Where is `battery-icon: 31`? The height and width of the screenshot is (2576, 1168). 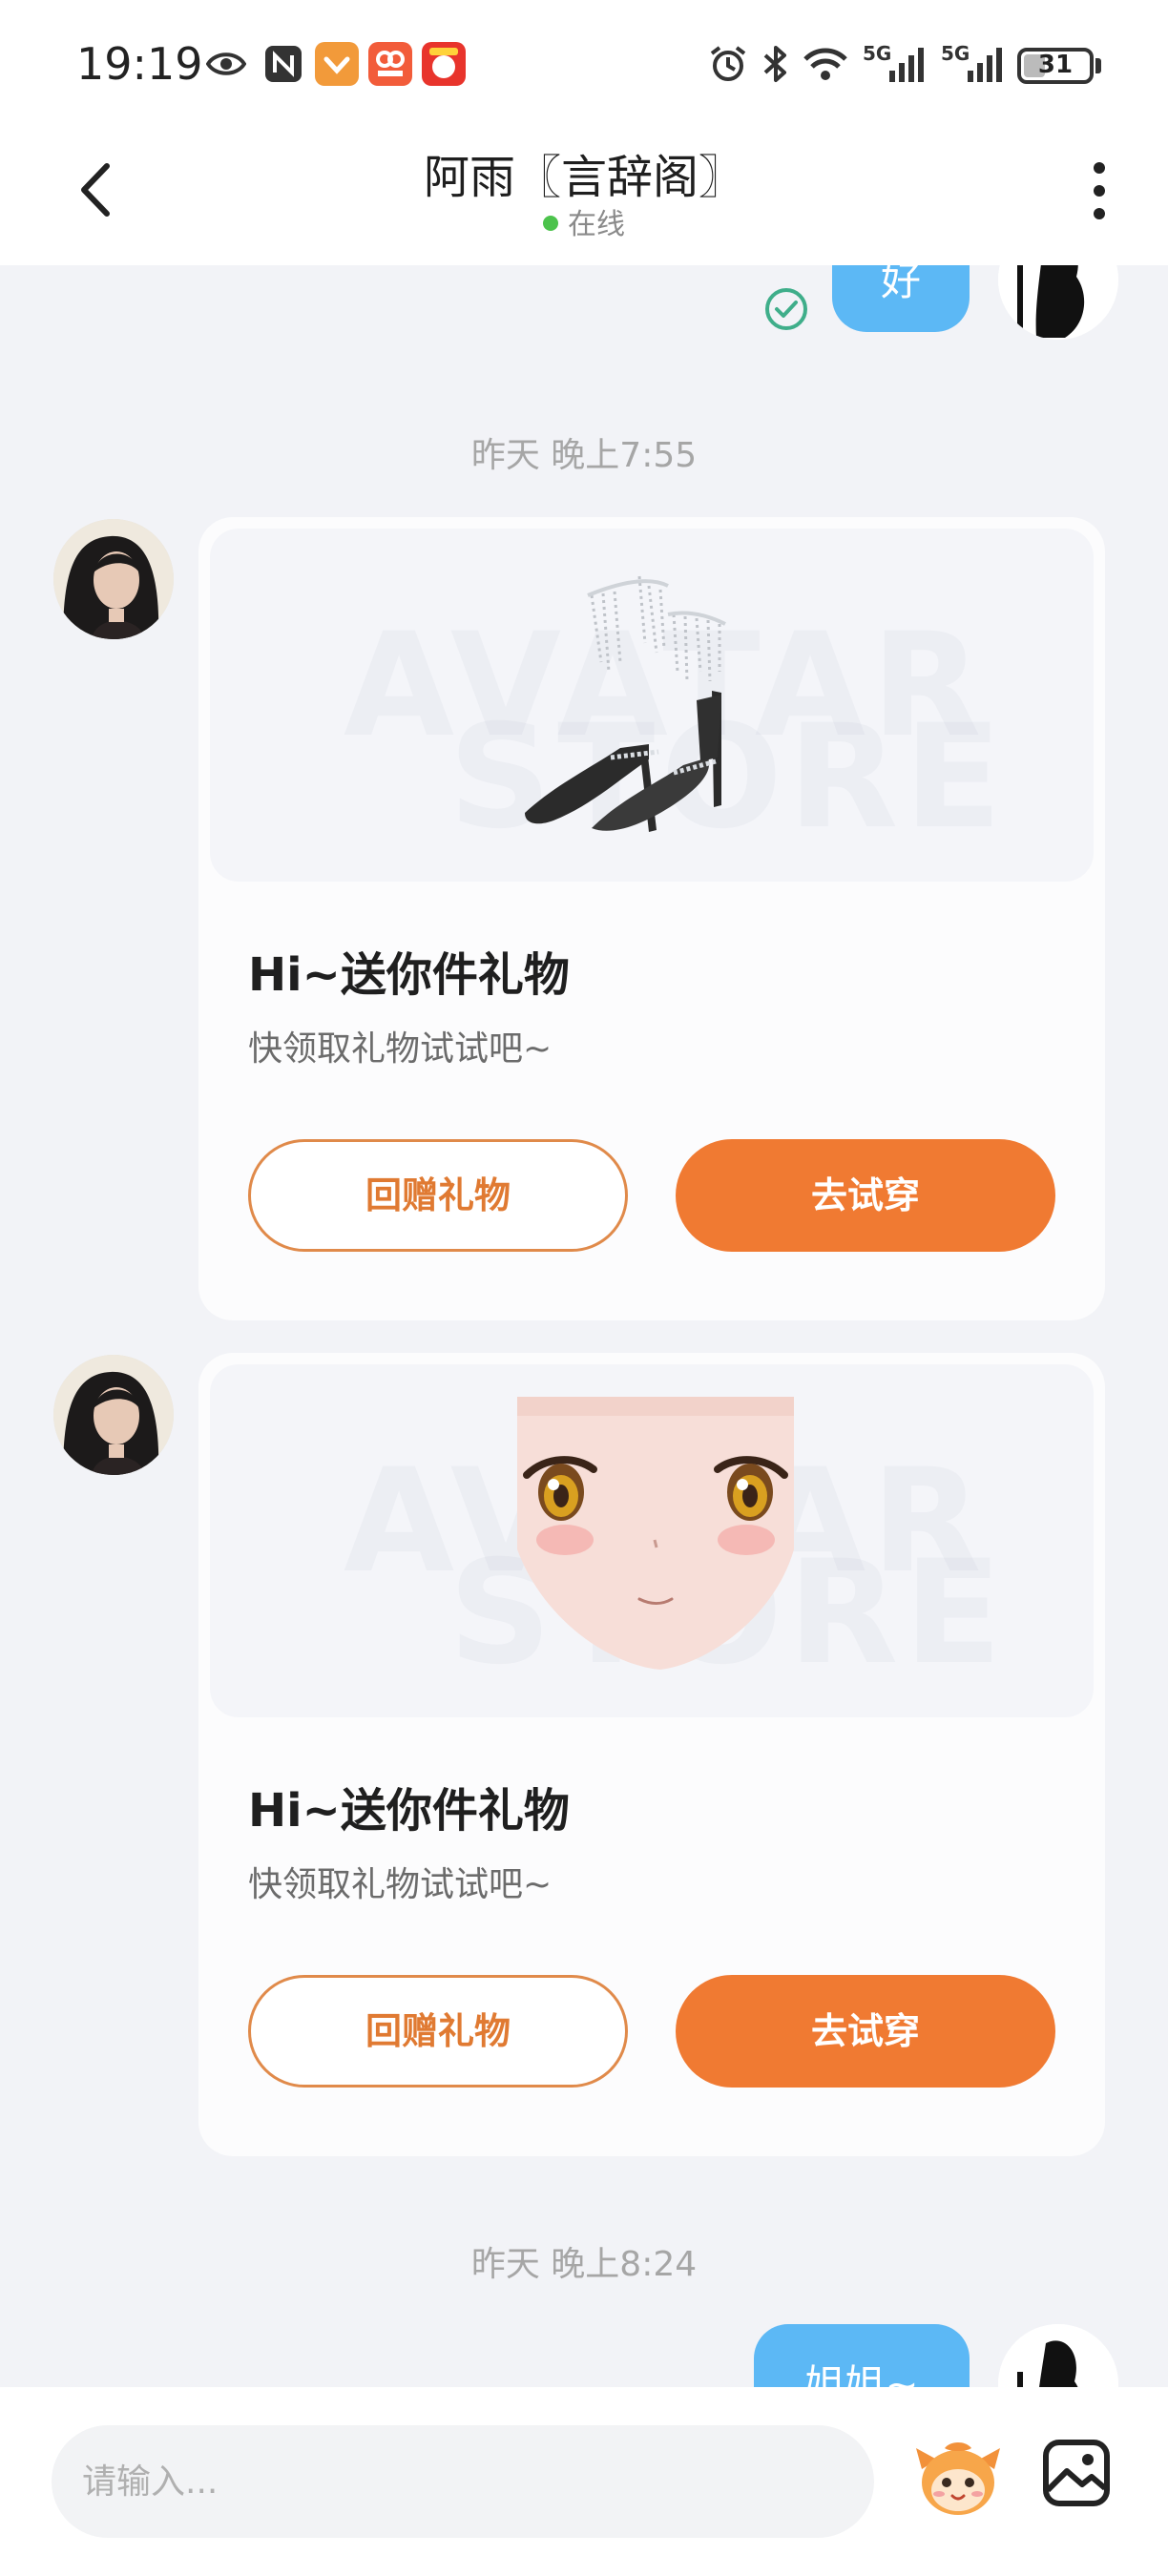
battery-icon: 31 is located at coordinates (1055, 66).